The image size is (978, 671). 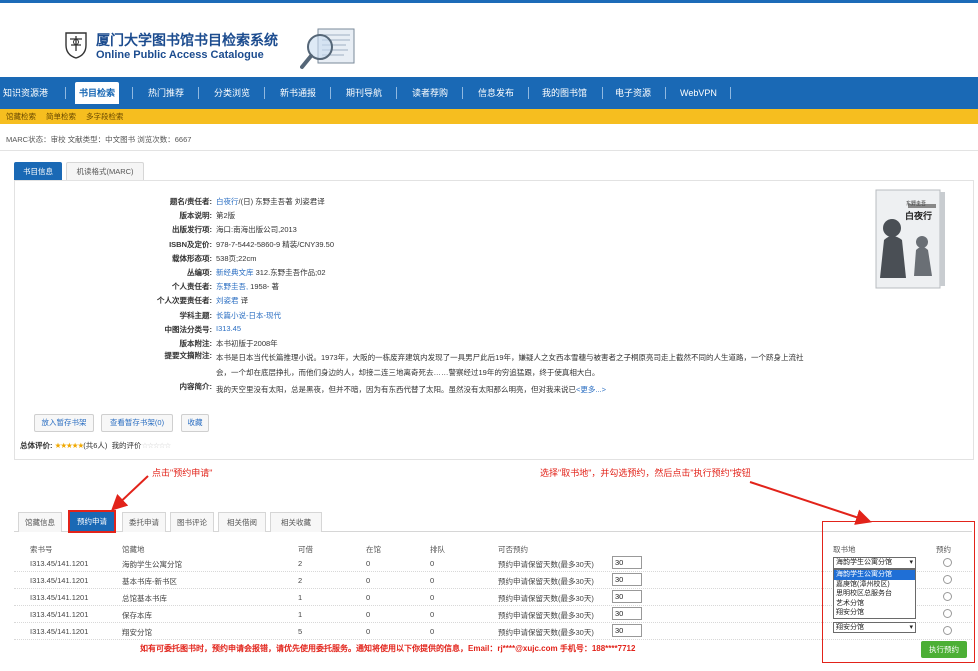 I want to click on field-value-text: 第2版, so click(x=226, y=215).